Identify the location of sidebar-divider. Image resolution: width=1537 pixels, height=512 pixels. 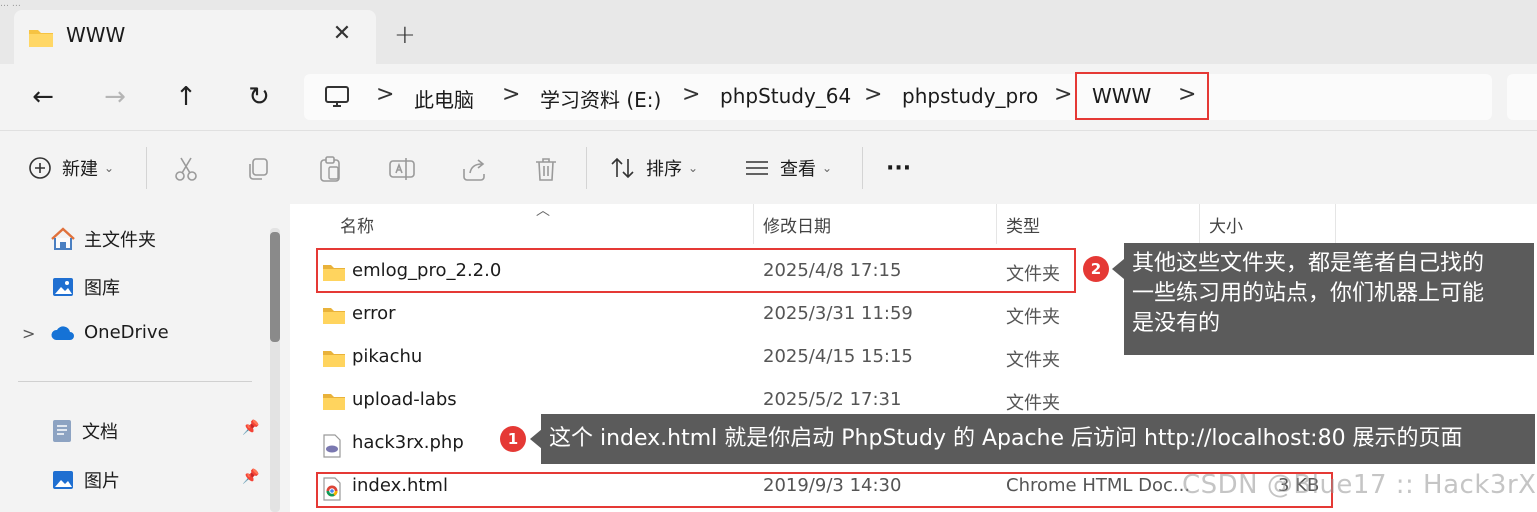
(135, 381).